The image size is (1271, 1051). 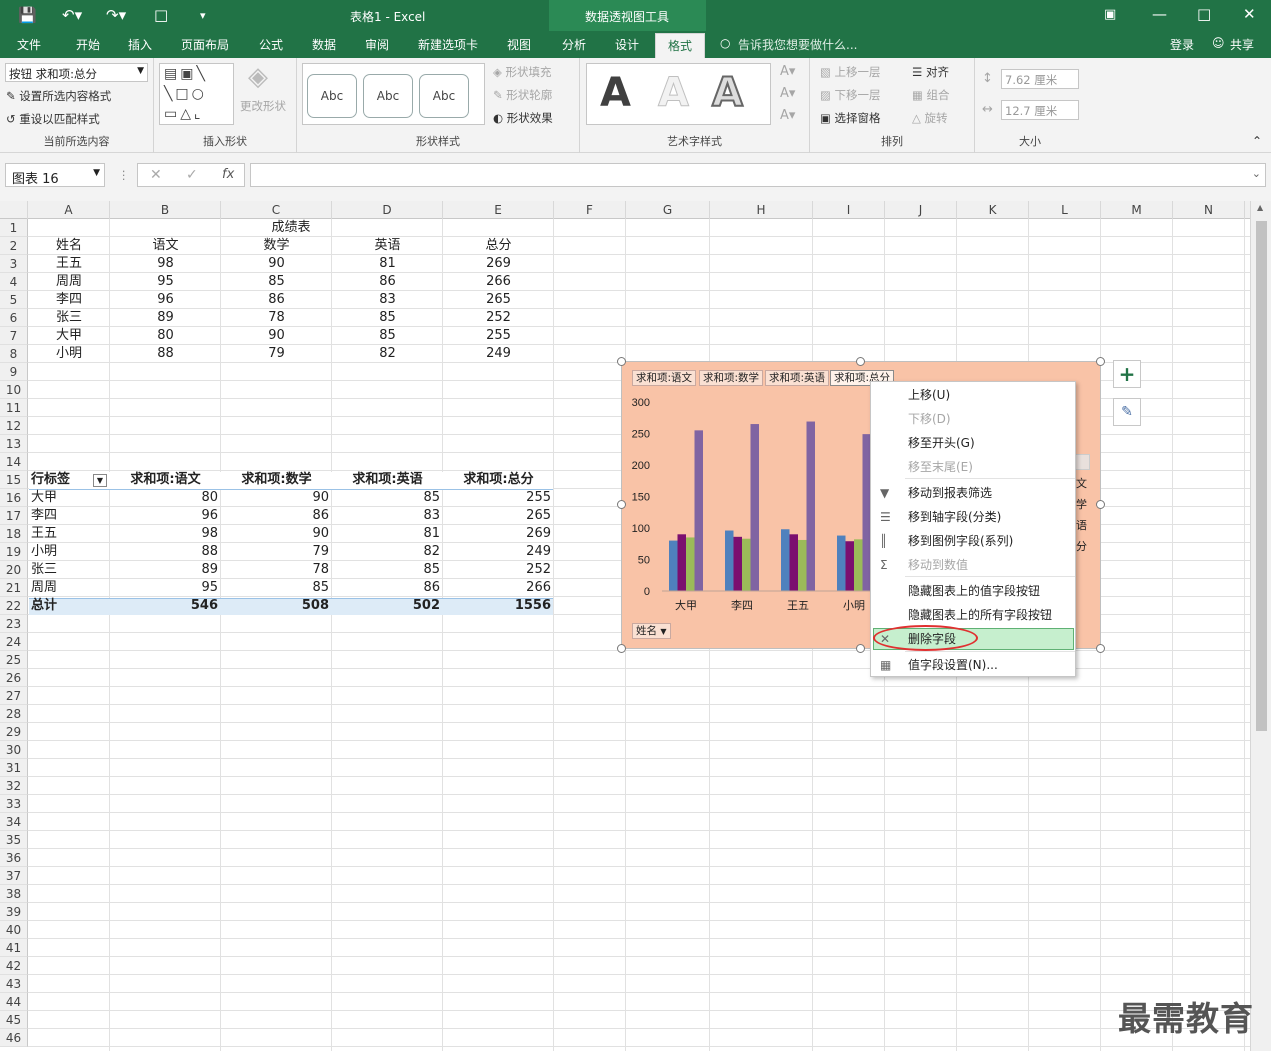 What do you see at coordinates (276, 480) in the screenshot?
I see `pivot-header-cell: 求和项:数学` at bounding box center [276, 480].